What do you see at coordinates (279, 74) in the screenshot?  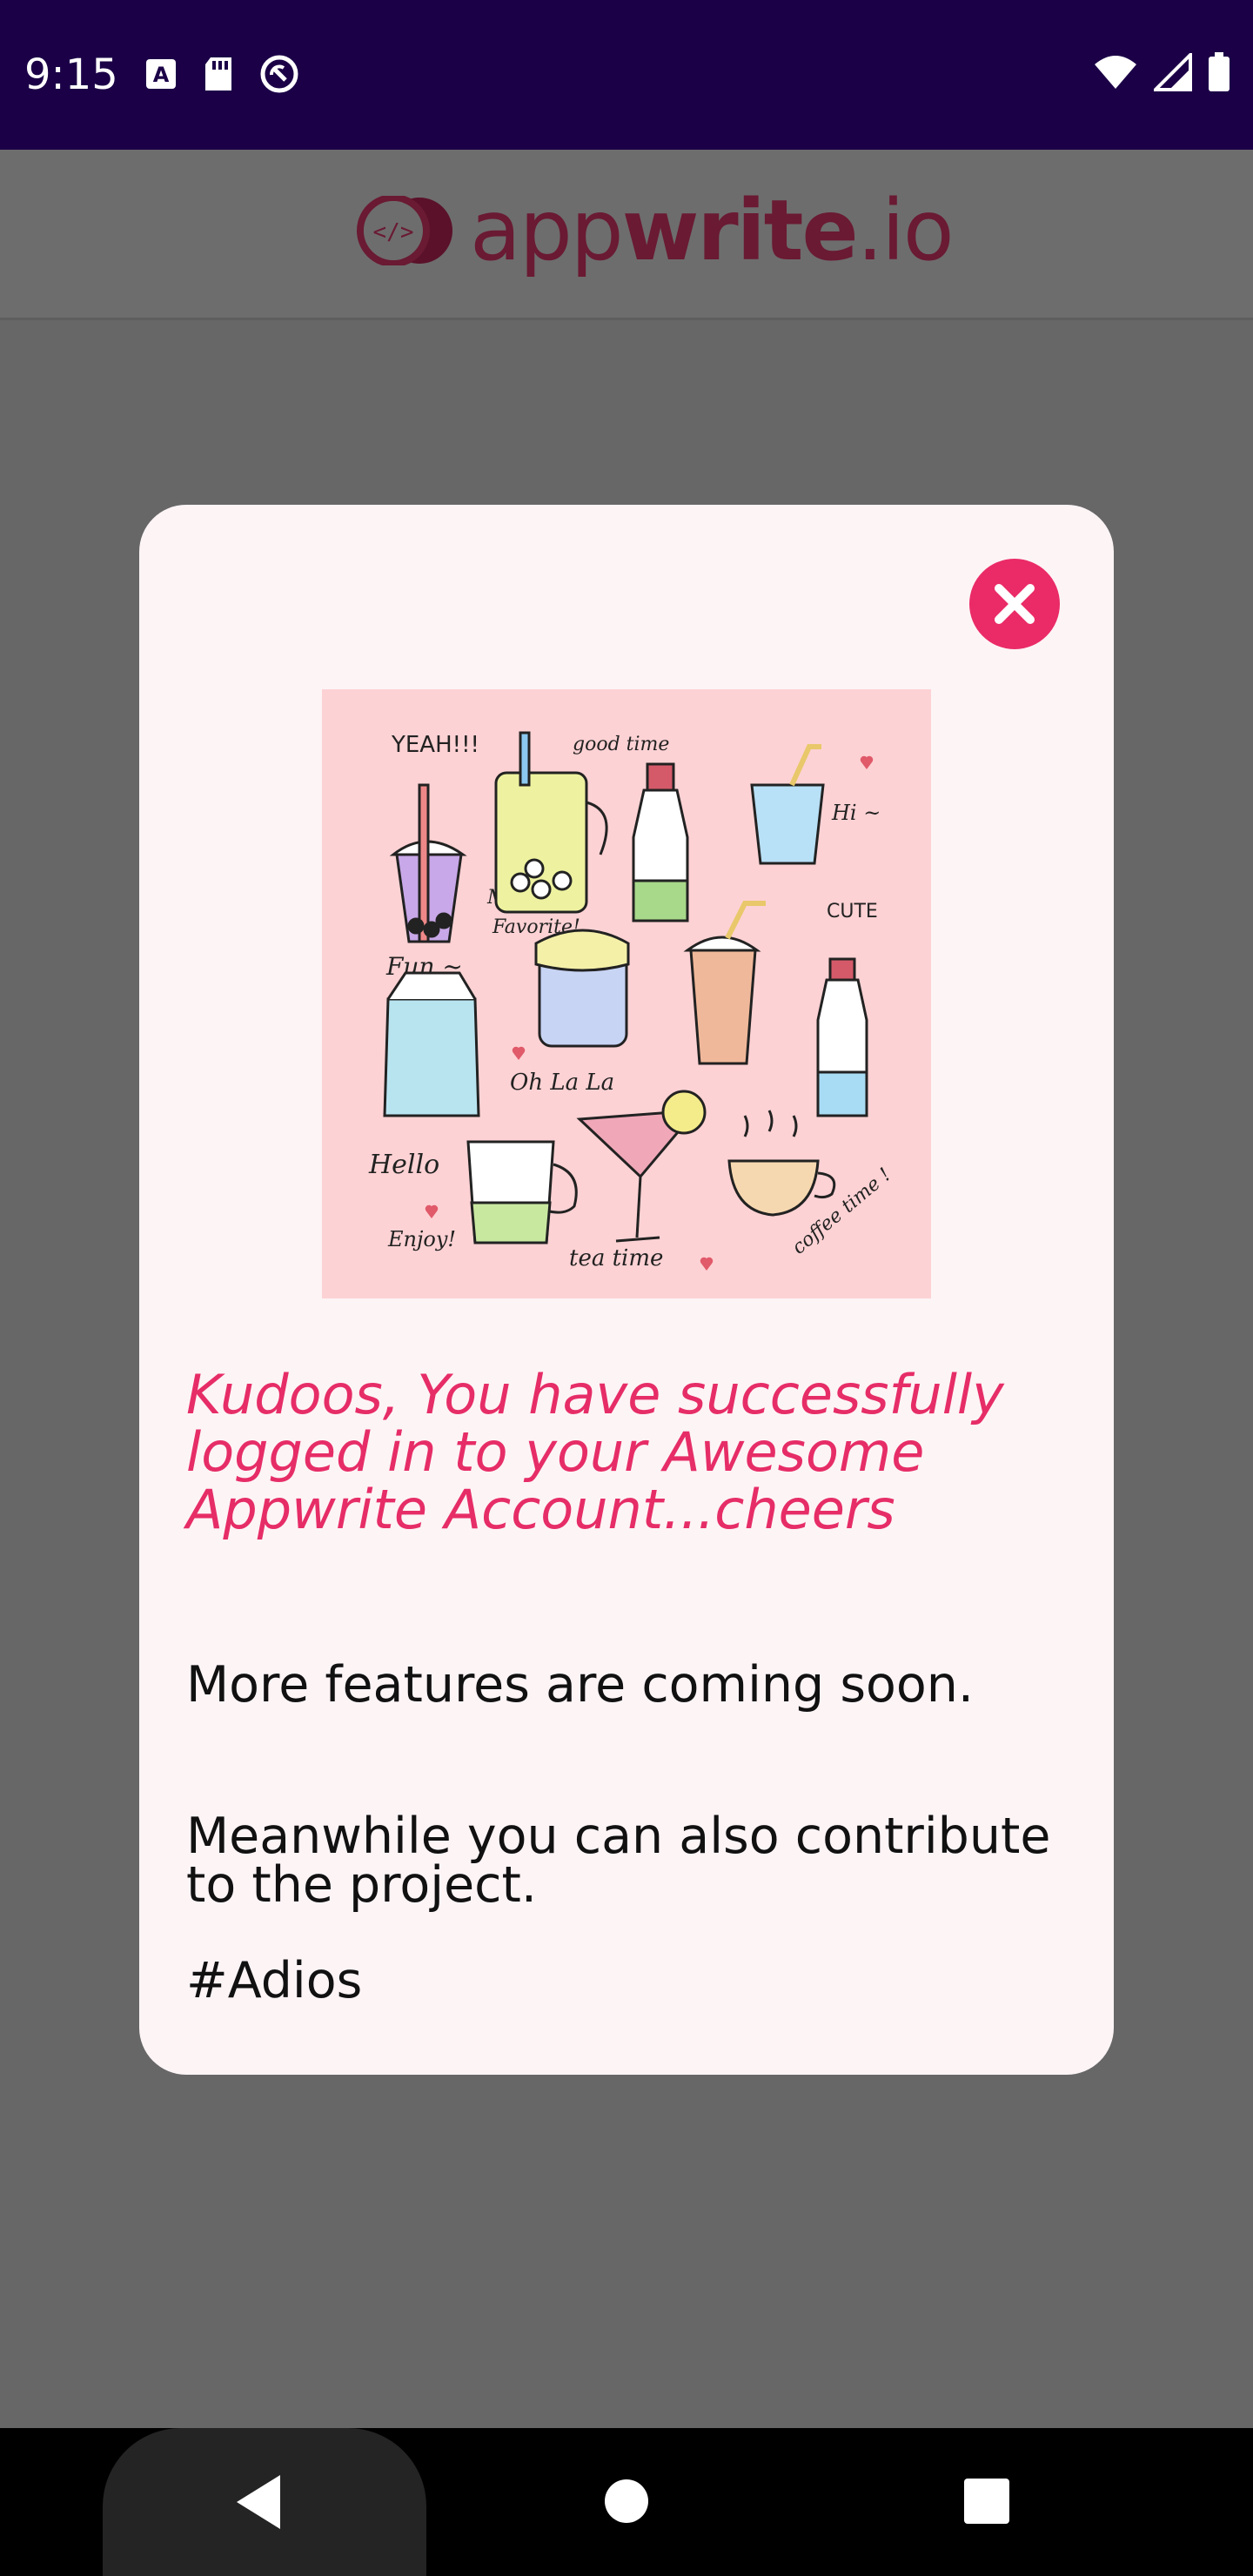 I see `no-sync-icon` at bounding box center [279, 74].